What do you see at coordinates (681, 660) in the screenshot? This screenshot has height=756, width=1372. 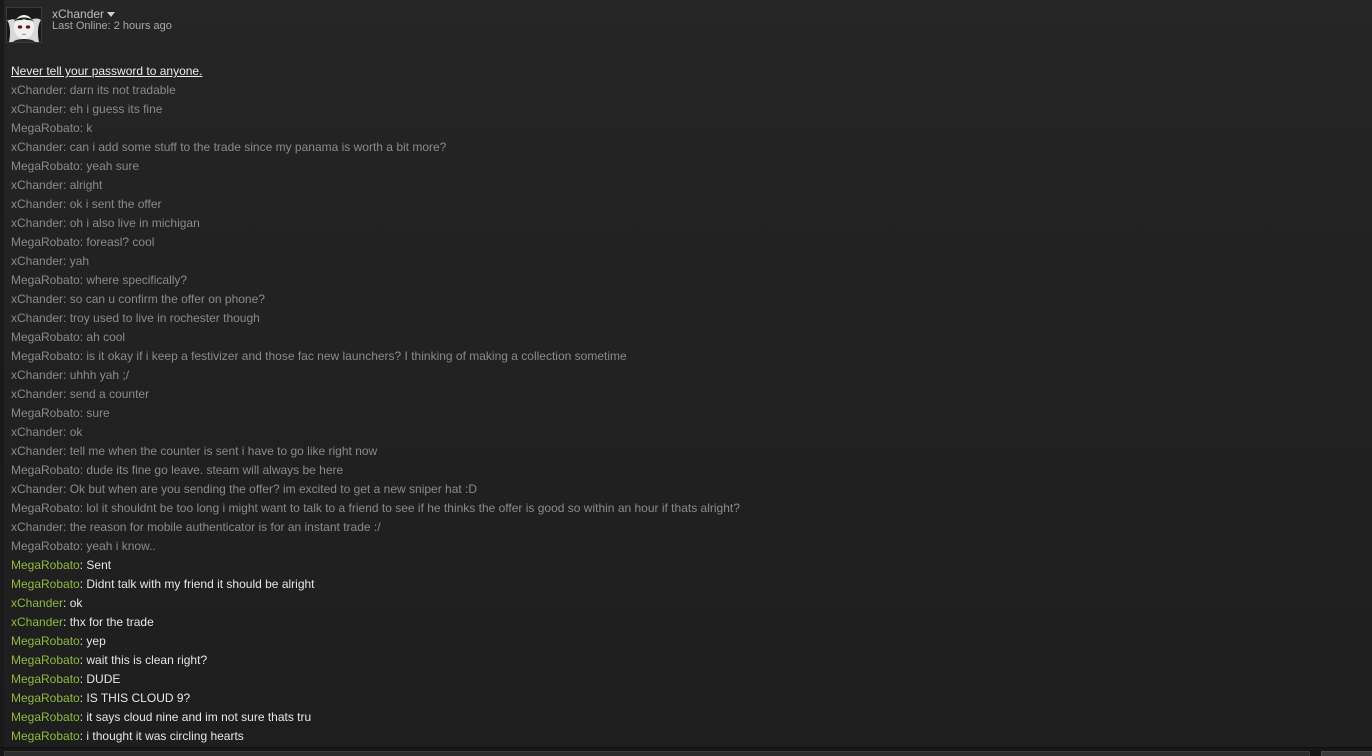 I see `chat-message: MegaRobato: wait this is clean right?` at bounding box center [681, 660].